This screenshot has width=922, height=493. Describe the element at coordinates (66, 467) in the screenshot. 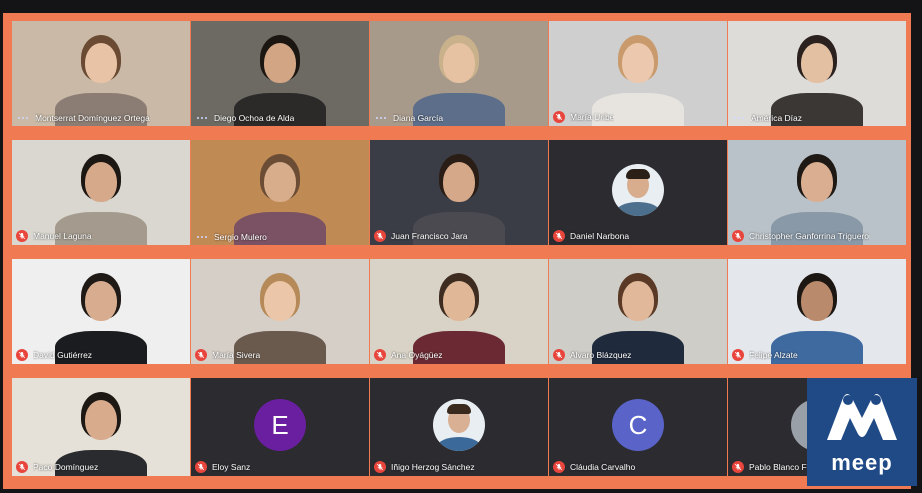

I see `participant-name: Paco Domínguez` at that location.